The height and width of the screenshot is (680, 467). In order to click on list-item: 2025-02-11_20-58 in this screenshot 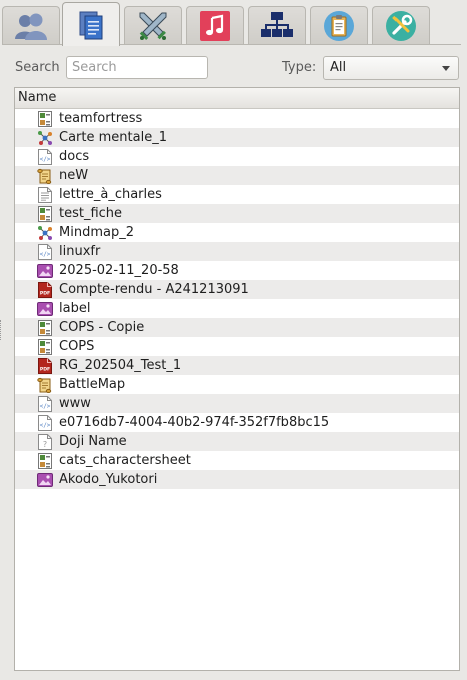, I will do `click(237, 270)`.